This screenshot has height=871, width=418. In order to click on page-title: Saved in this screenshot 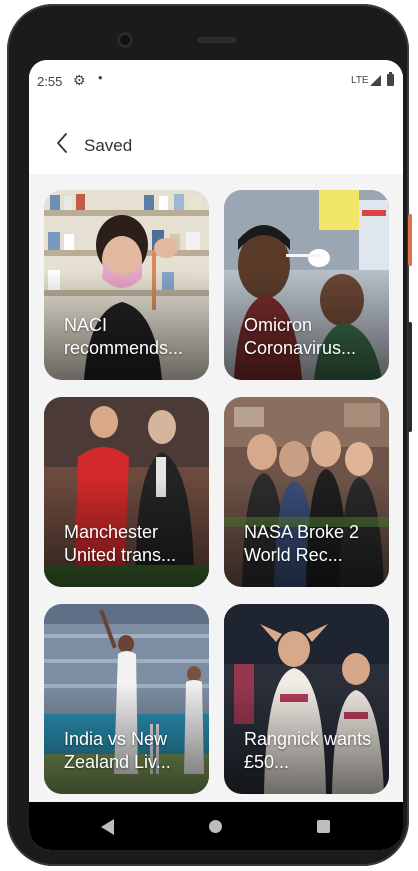, I will do `click(108, 145)`.